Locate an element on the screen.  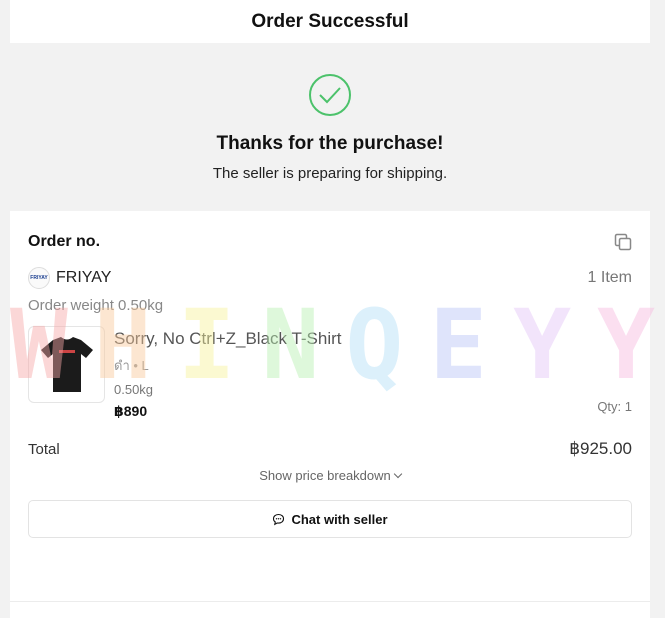
success-headline: Thanks for the purchase! is located at coordinates (330, 143).